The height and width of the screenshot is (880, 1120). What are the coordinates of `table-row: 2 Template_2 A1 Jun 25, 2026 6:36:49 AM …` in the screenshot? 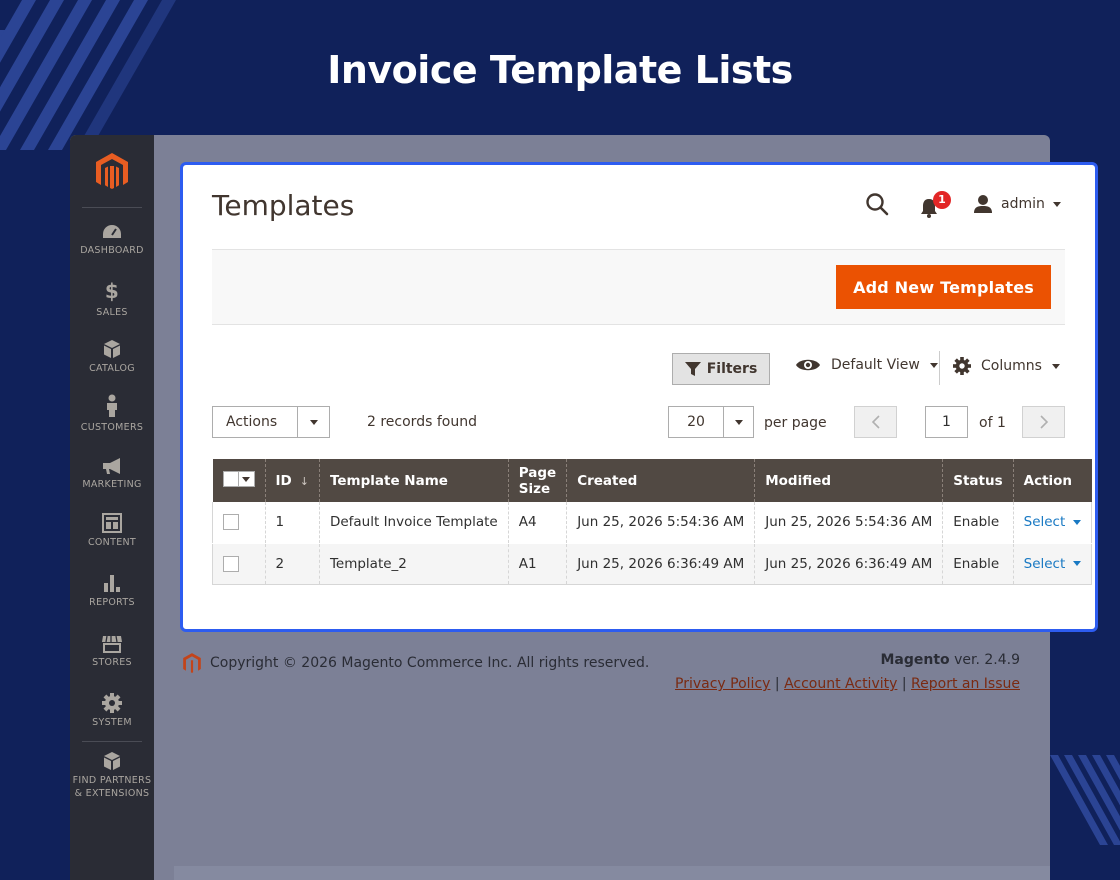 It's located at (652, 564).